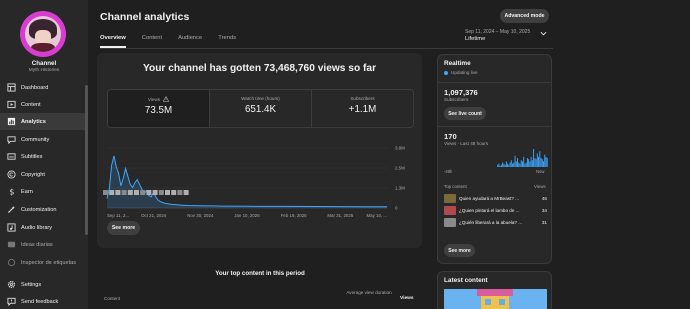 The height and width of the screenshot is (309, 690). I want to click on header-divider, so click(326, 48).